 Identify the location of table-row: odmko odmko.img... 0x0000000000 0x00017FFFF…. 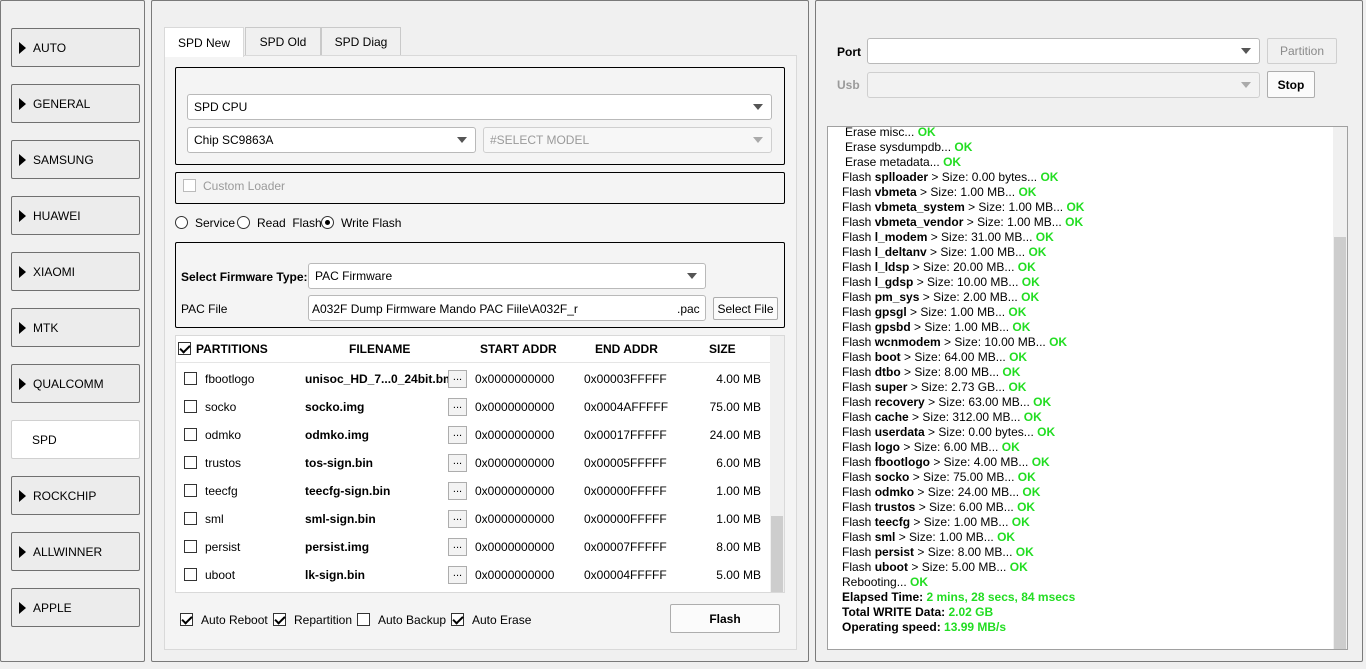
(473, 435).